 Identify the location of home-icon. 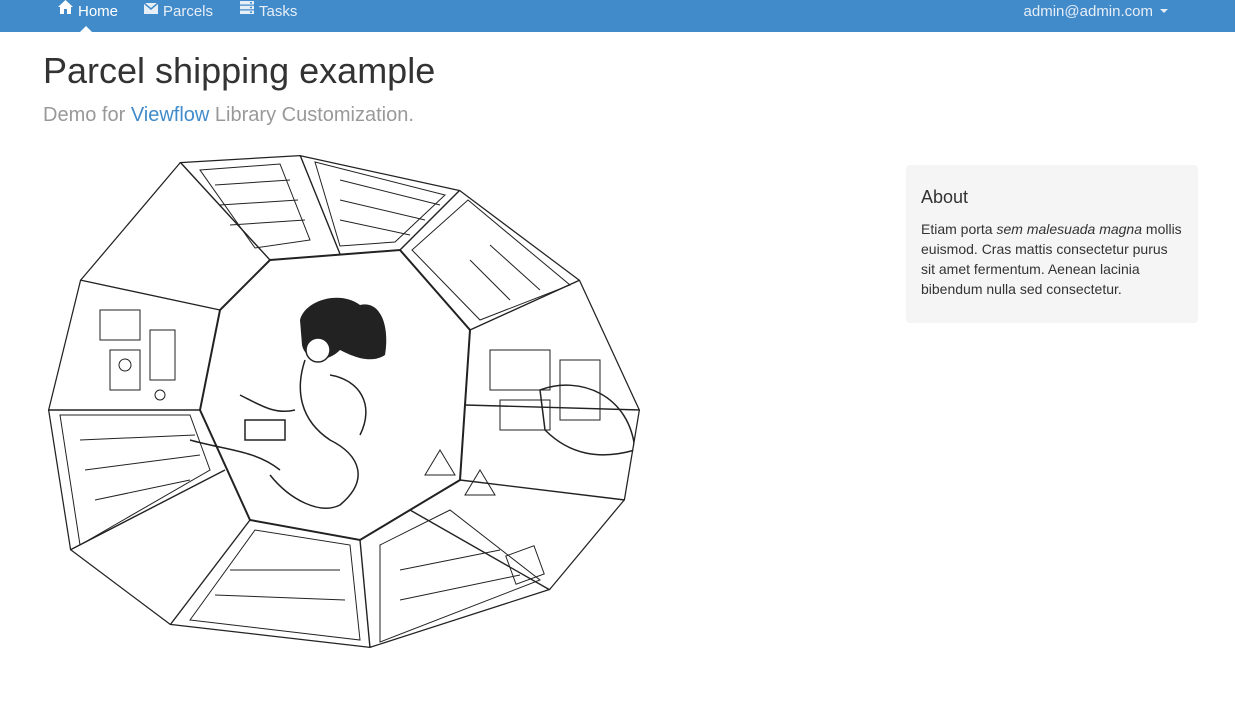
(65, 11).